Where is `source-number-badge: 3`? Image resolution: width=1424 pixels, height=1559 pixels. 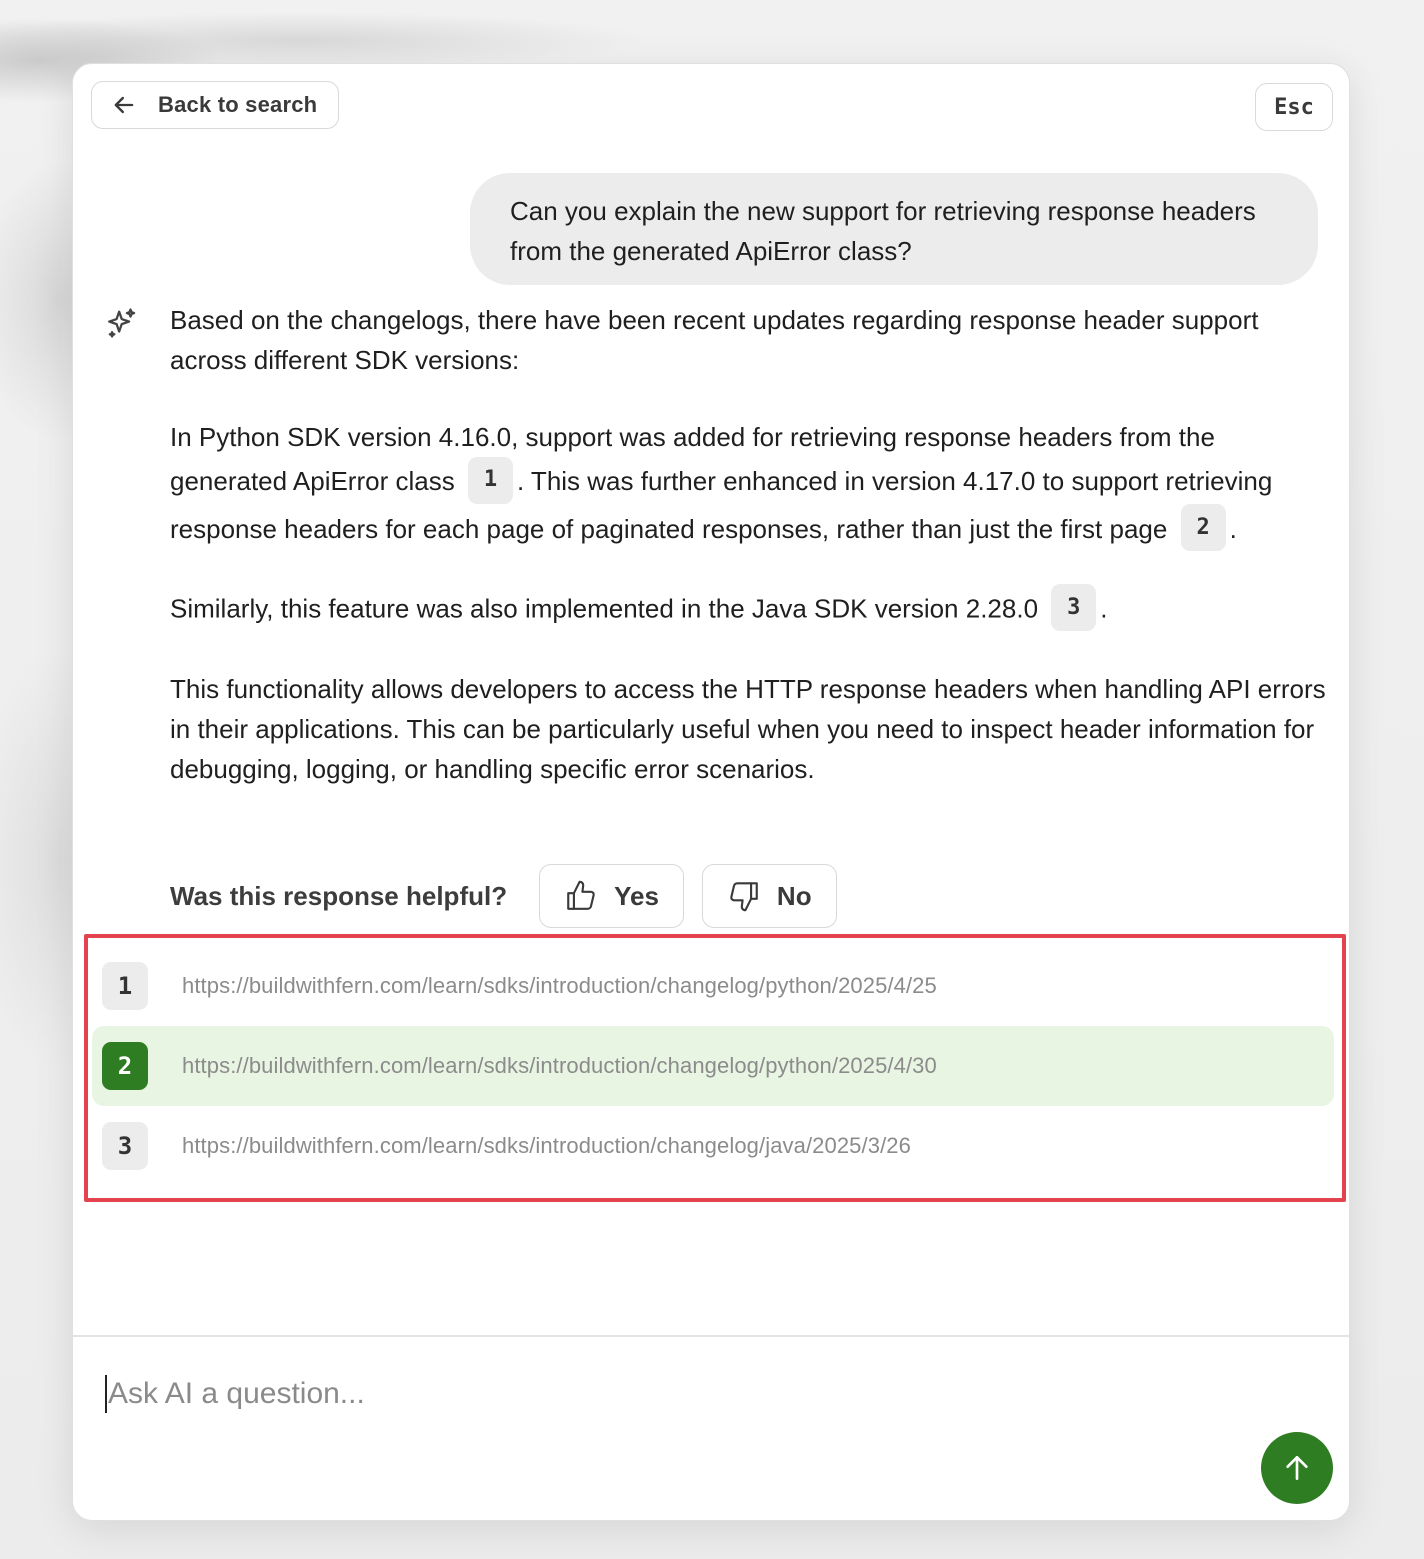
source-number-badge: 3 is located at coordinates (125, 1146).